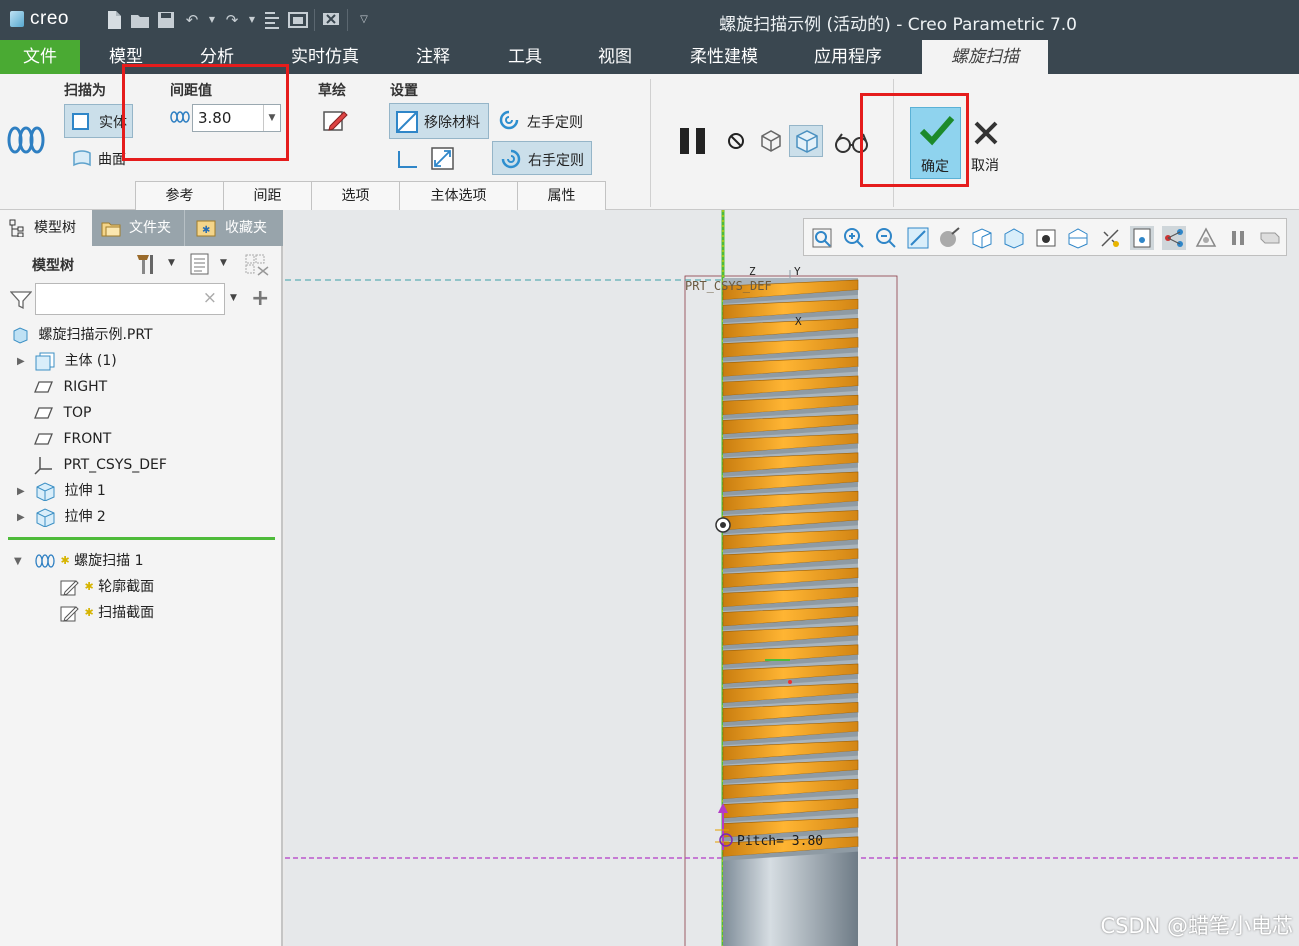  Describe the element at coordinates (18, 561) in the screenshot. I see `collapse-icon: ▼` at that location.